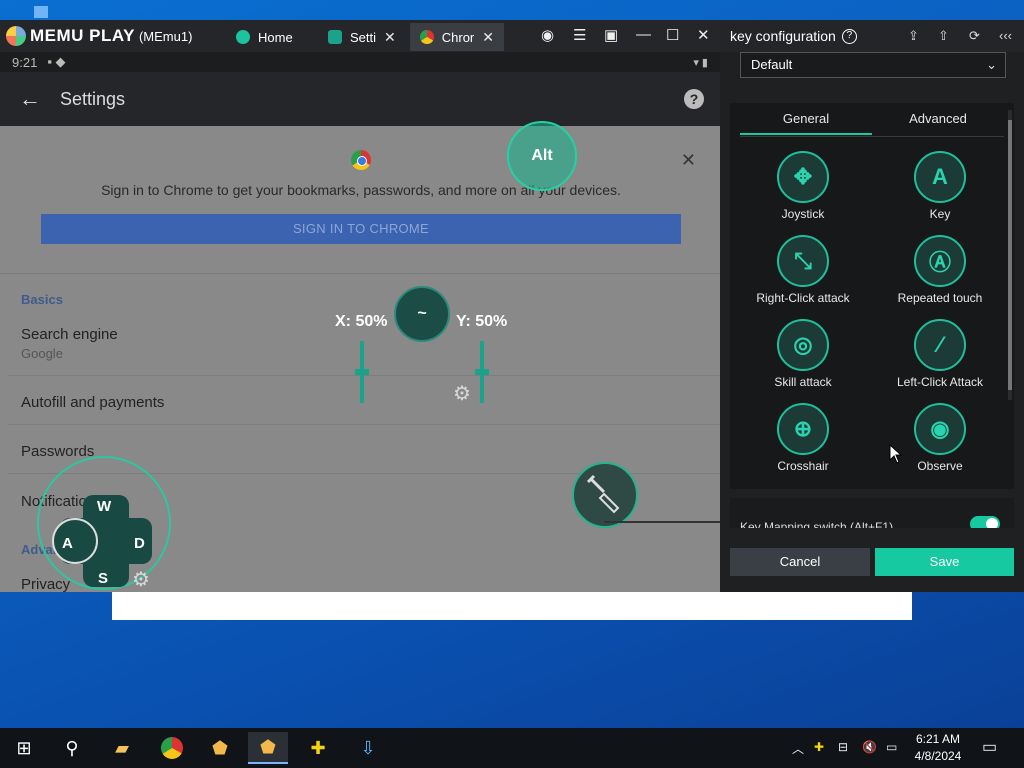  I want to click on desktop-icon, so click(41, 12).